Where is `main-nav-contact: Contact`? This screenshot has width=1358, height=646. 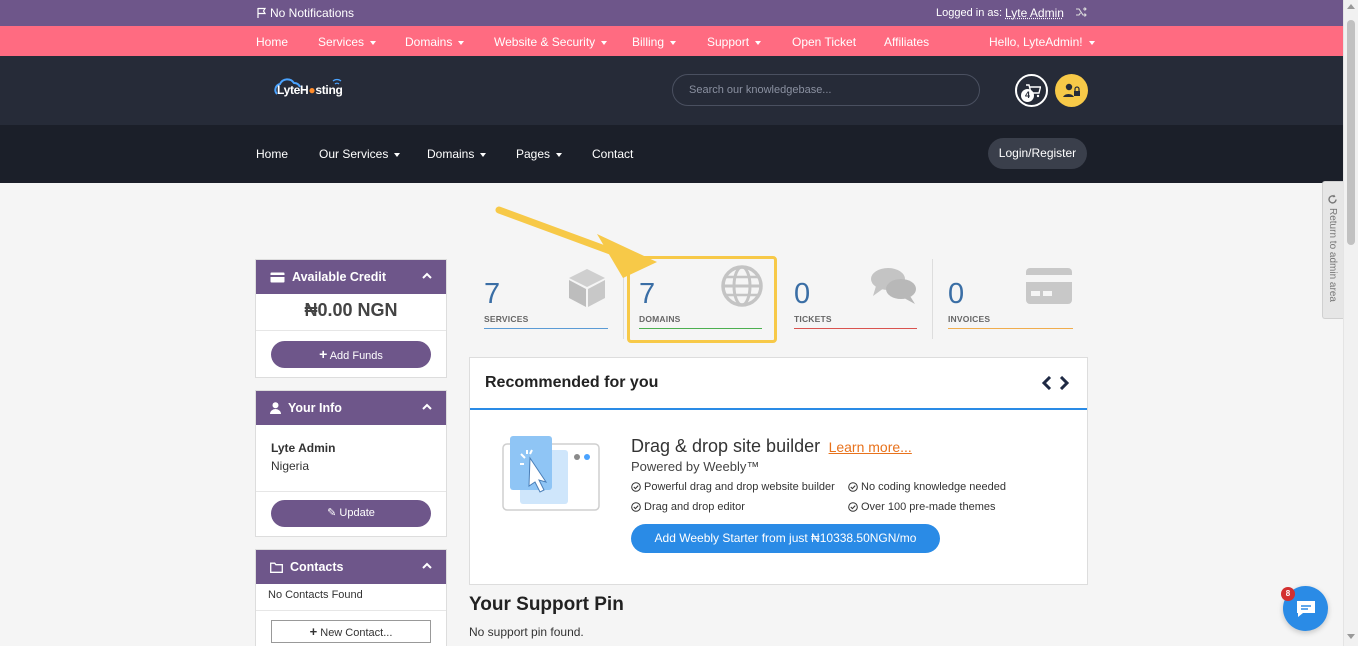
main-nav-contact: Contact is located at coordinates (612, 154).